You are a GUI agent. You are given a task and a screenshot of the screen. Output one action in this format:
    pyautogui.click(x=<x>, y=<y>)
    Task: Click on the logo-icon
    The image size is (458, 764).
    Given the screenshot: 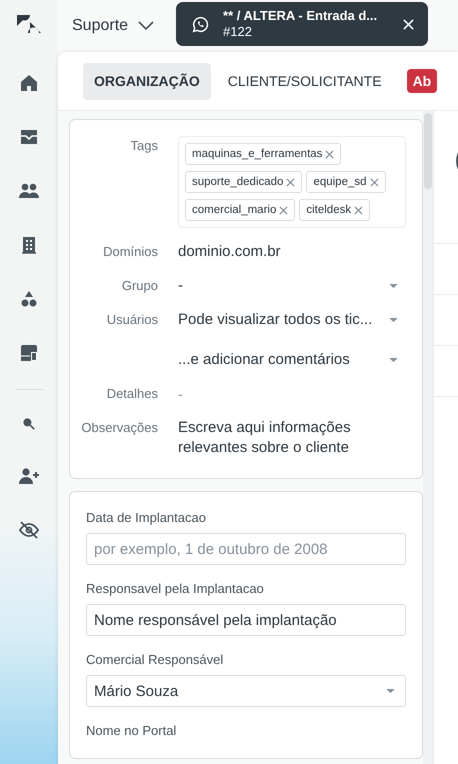 What is the action you would take?
    pyautogui.click(x=29, y=24)
    